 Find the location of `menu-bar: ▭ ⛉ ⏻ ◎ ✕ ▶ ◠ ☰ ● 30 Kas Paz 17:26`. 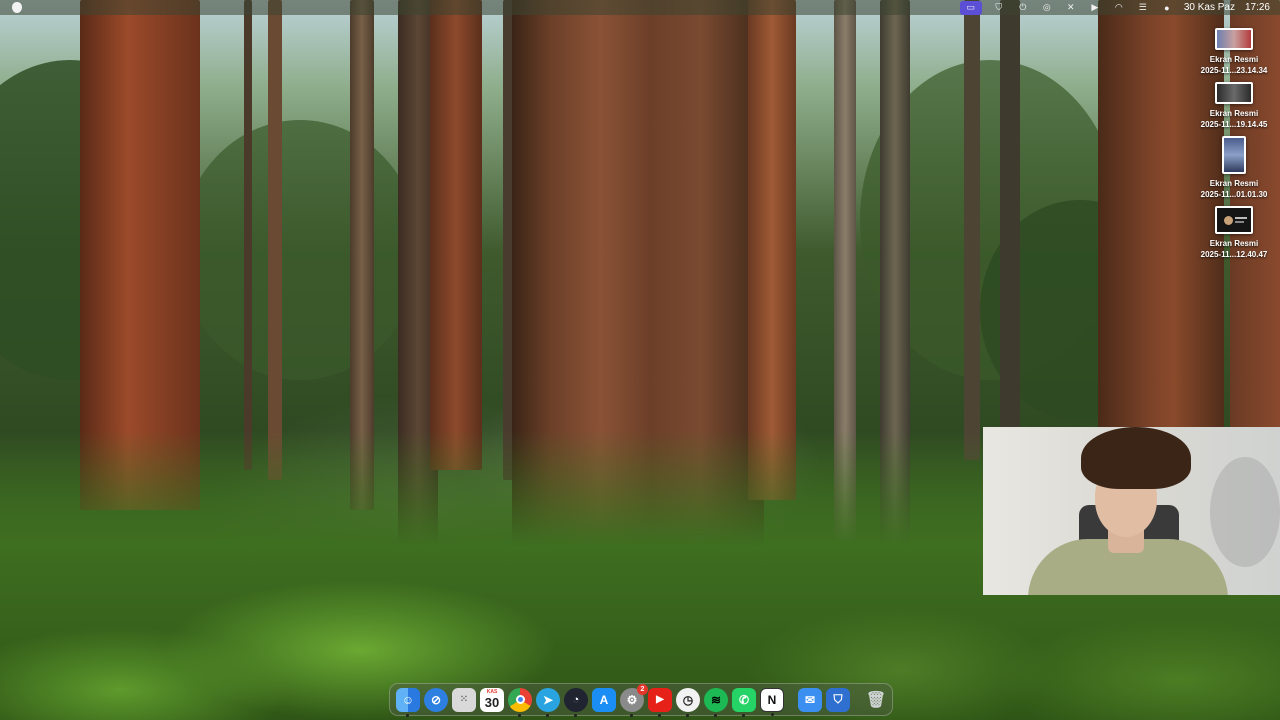

menu-bar: ▭ ⛉ ⏻ ◎ ✕ ▶ ◠ ☰ ● 30 Kas Paz 17:26 is located at coordinates (640, 7).